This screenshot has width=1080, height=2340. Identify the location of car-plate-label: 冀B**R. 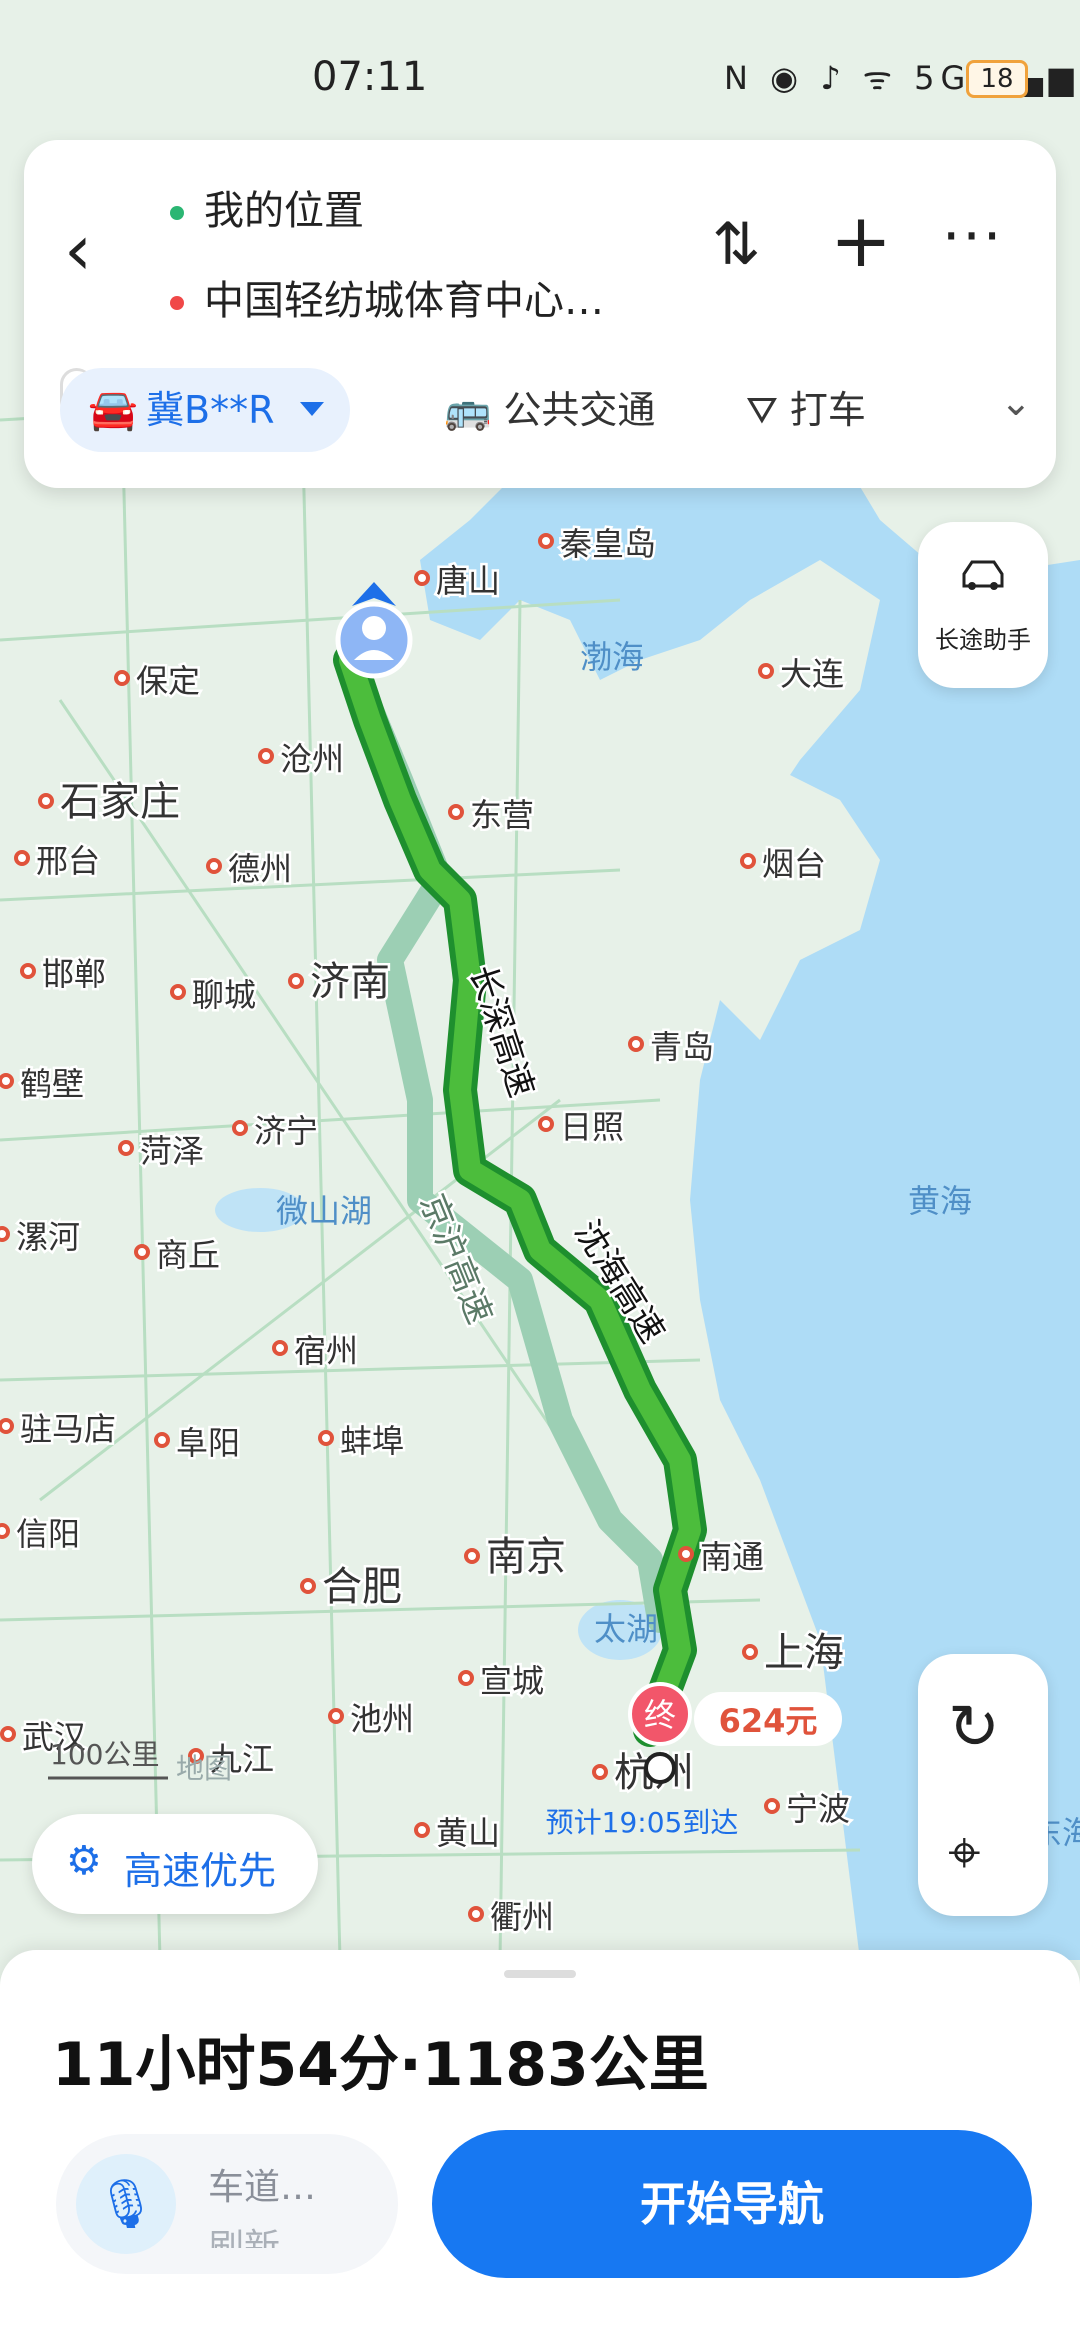
(210, 410).